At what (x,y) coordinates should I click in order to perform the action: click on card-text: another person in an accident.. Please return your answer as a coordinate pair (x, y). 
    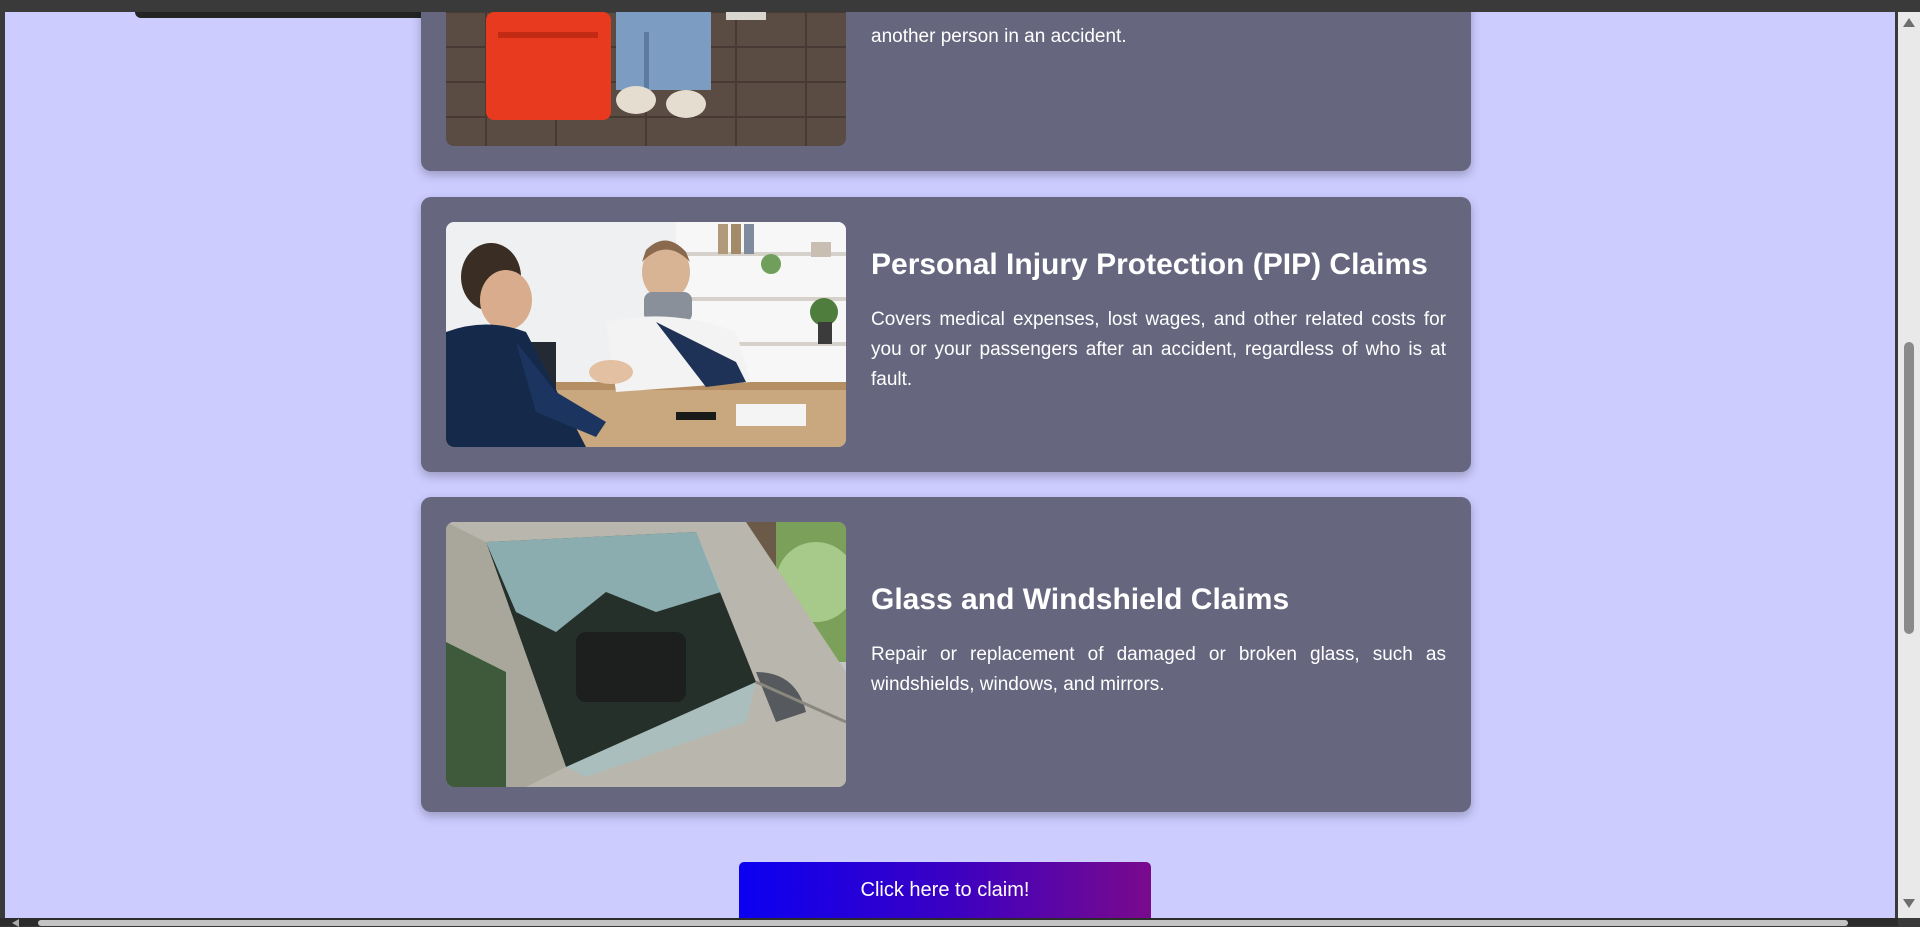
    Looking at the image, I should click on (1158, 37).